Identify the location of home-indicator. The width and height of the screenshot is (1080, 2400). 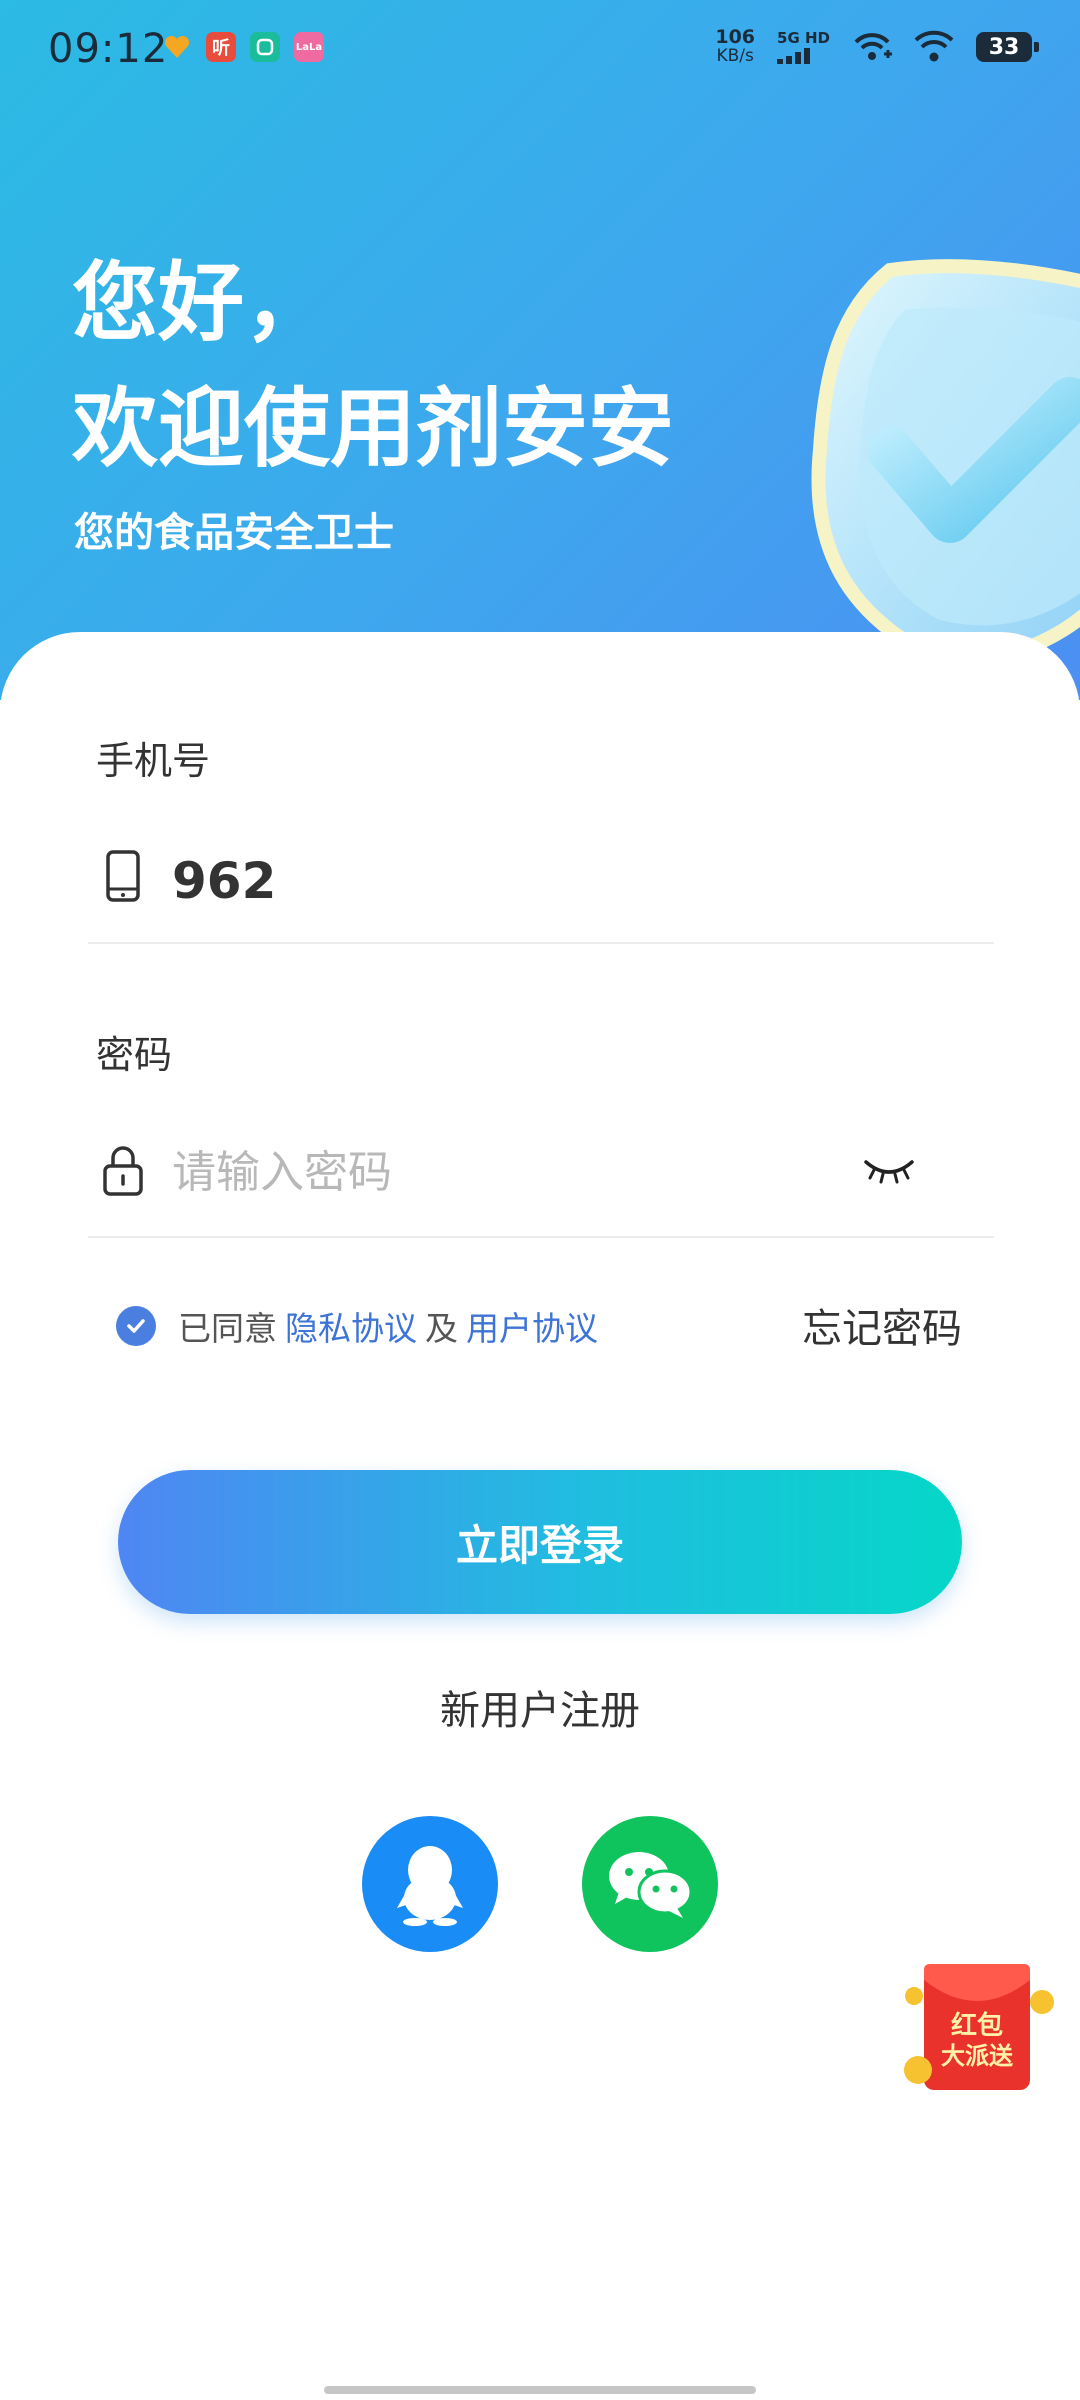
(540, 2390).